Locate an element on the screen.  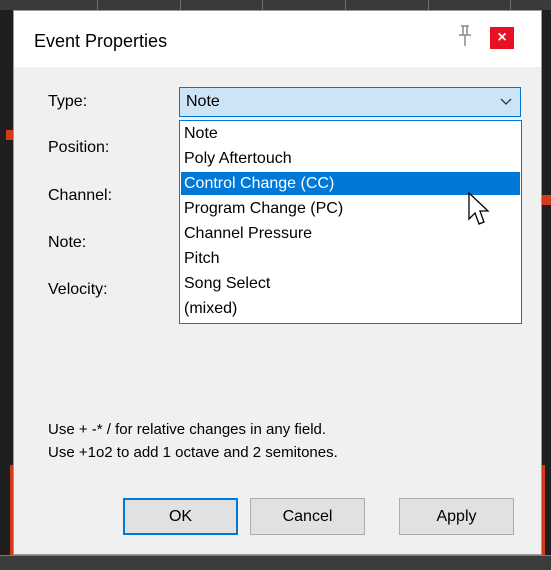
divider is located at coordinates (275, 555).